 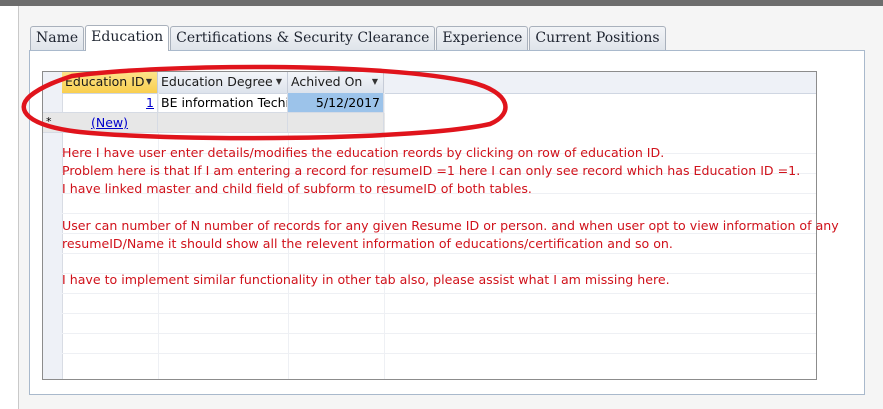 What do you see at coordinates (57, 38) in the screenshot?
I see `tab-name: Name` at bounding box center [57, 38].